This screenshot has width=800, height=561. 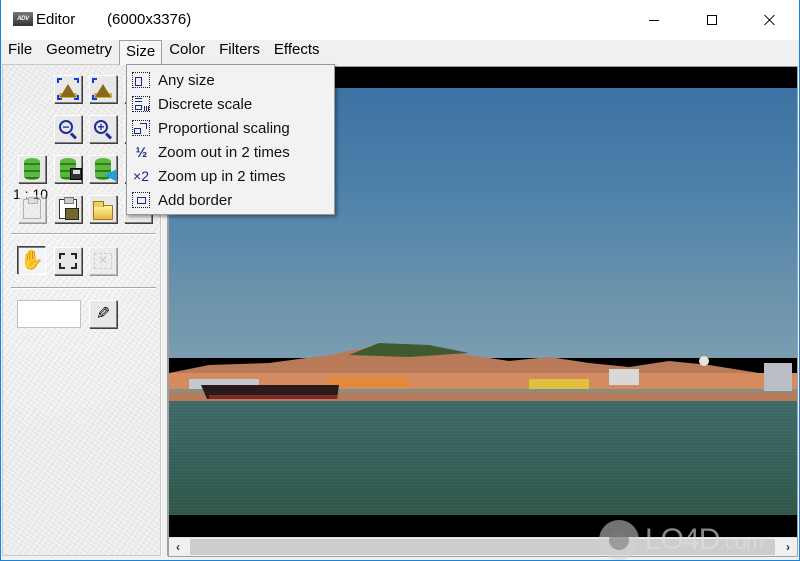 I want to click on minimize-icon, so click(x=654, y=20).